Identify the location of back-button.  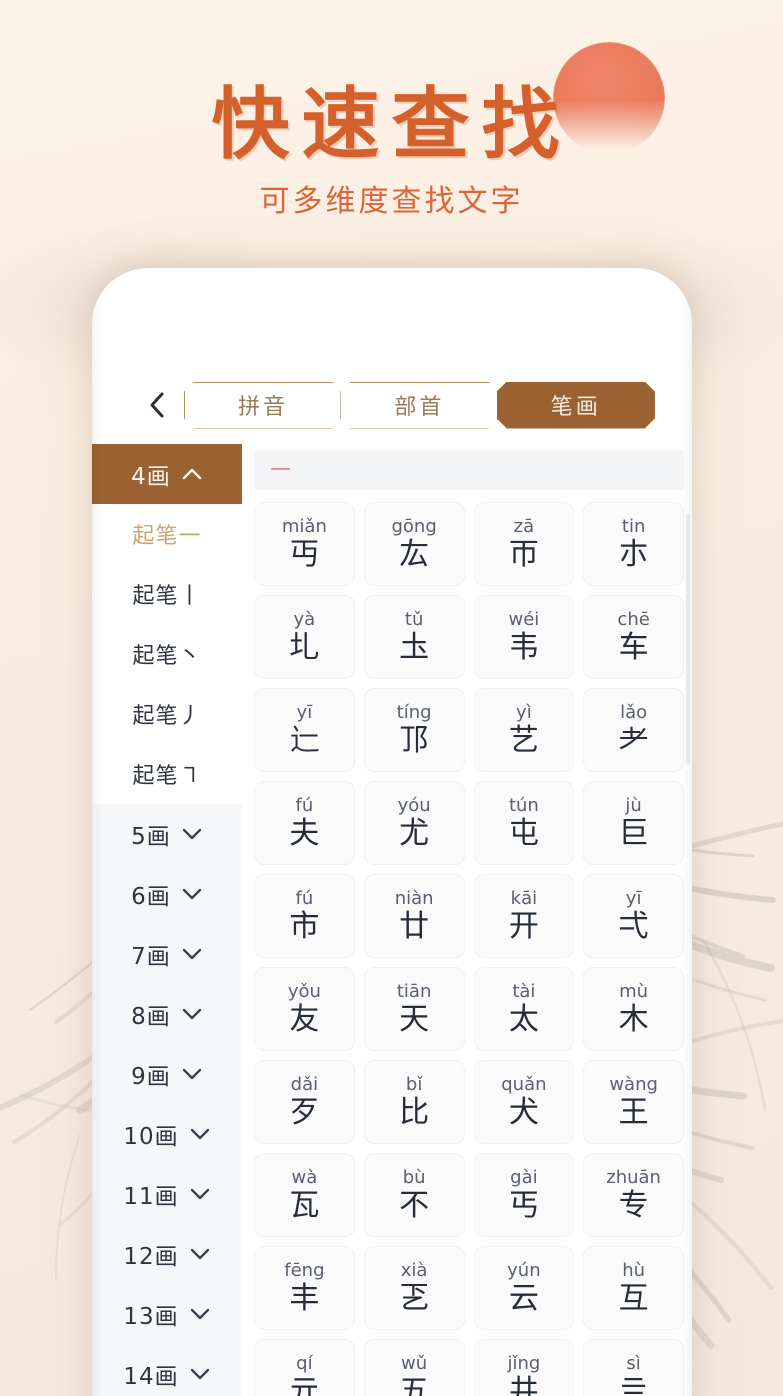
(157, 405).